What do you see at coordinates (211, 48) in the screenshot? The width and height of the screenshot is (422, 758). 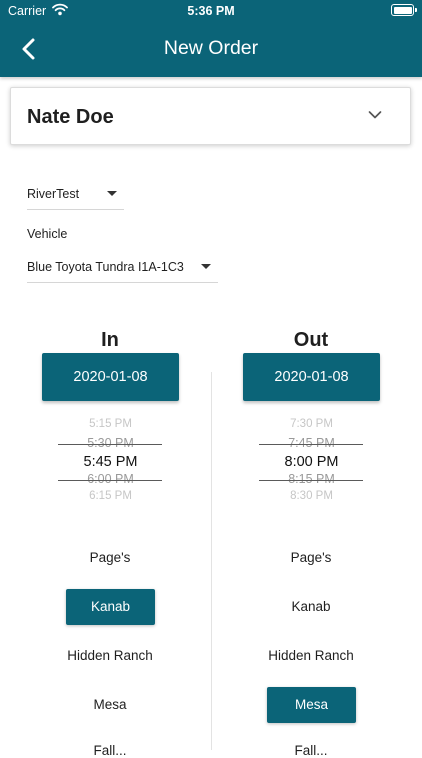 I see `page-title: New Order` at bounding box center [211, 48].